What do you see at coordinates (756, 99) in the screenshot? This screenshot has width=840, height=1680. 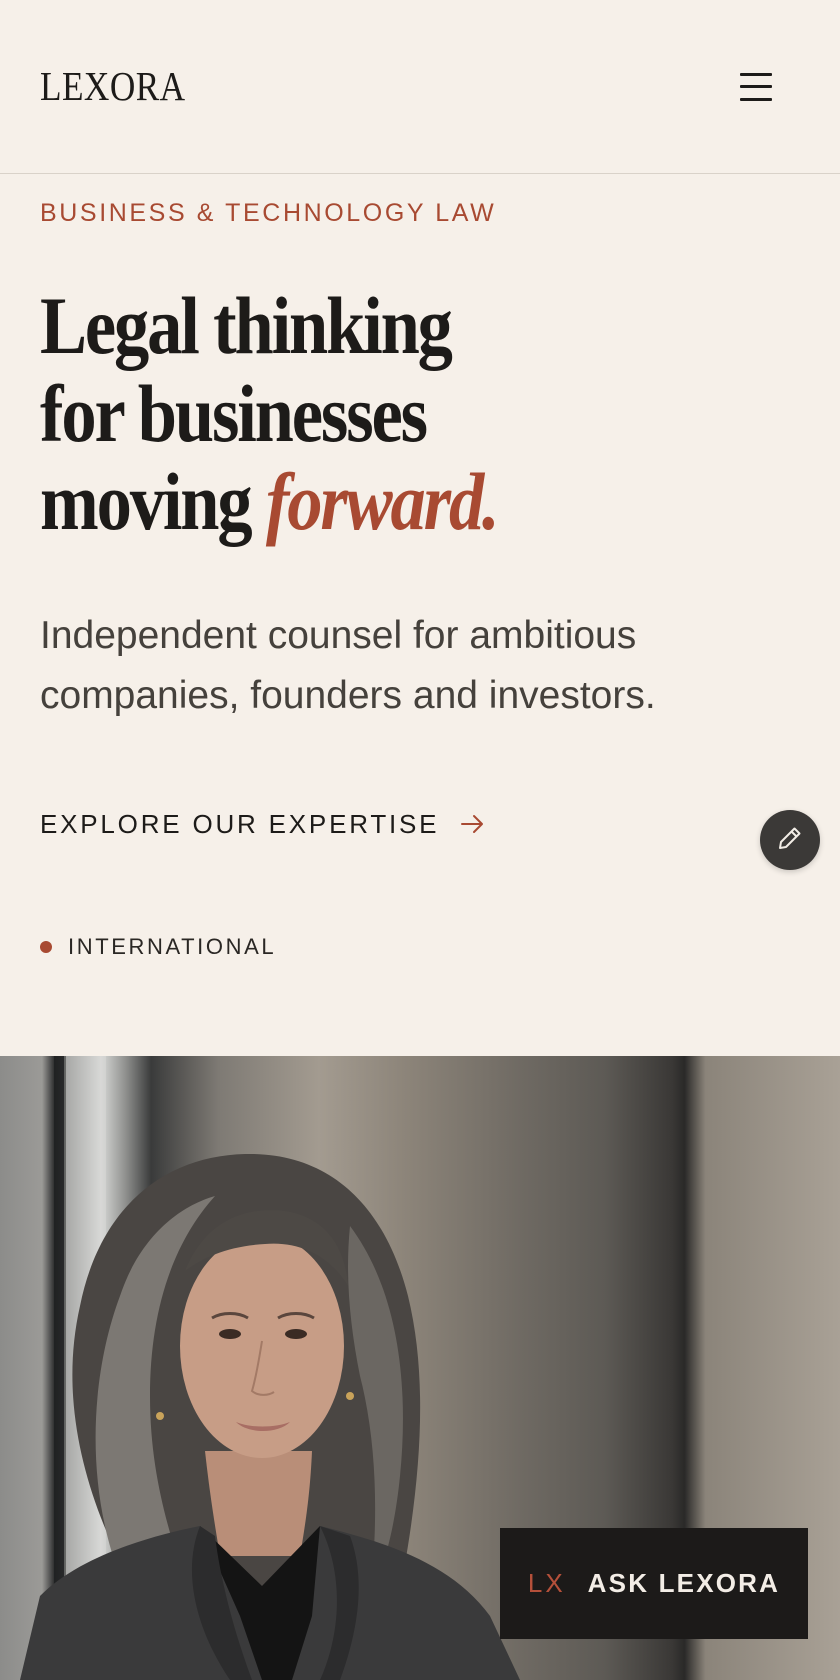 I see `menu-bar-bottom` at bounding box center [756, 99].